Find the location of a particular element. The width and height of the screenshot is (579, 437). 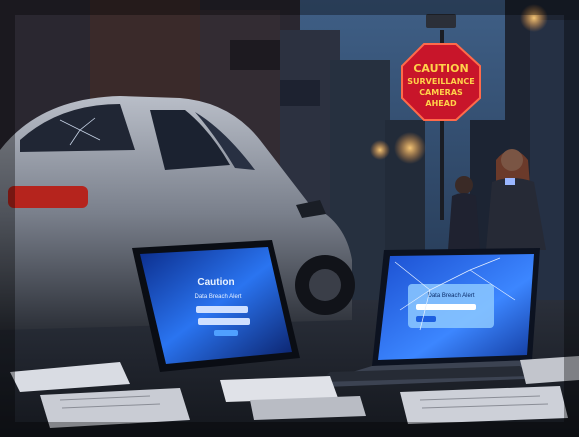

left-laptop: Caution Data Breach Alert is located at coordinates (216, 306).